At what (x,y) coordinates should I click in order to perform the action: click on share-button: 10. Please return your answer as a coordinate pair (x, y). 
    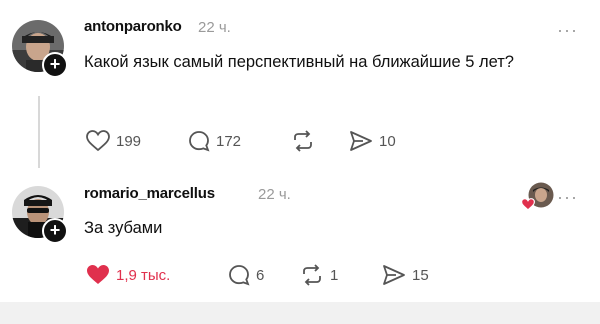
    Looking at the image, I should click on (372, 141).